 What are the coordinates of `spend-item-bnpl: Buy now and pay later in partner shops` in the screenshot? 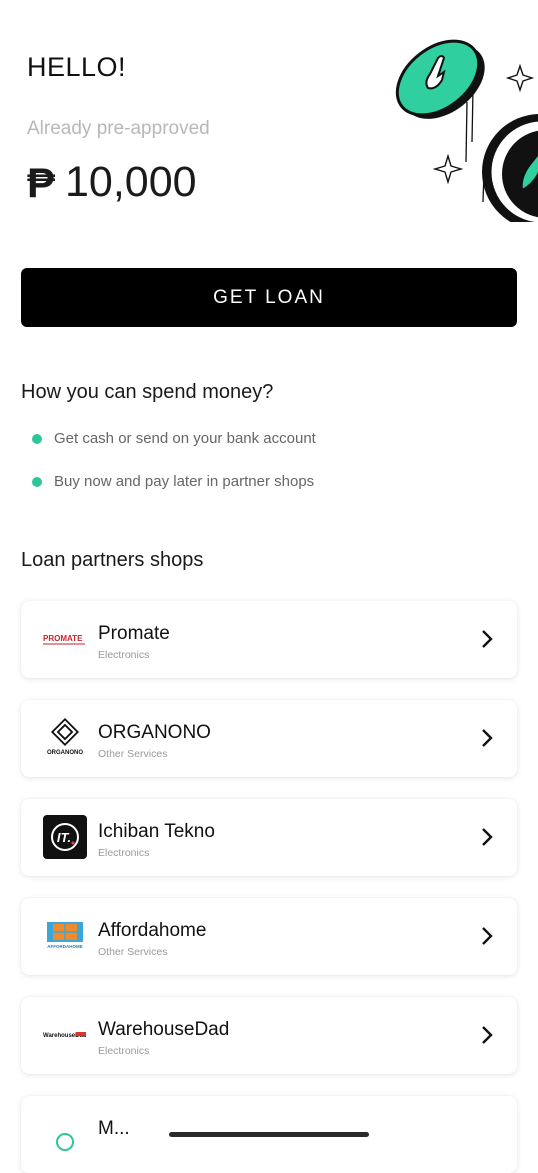 It's located at (173, 481).